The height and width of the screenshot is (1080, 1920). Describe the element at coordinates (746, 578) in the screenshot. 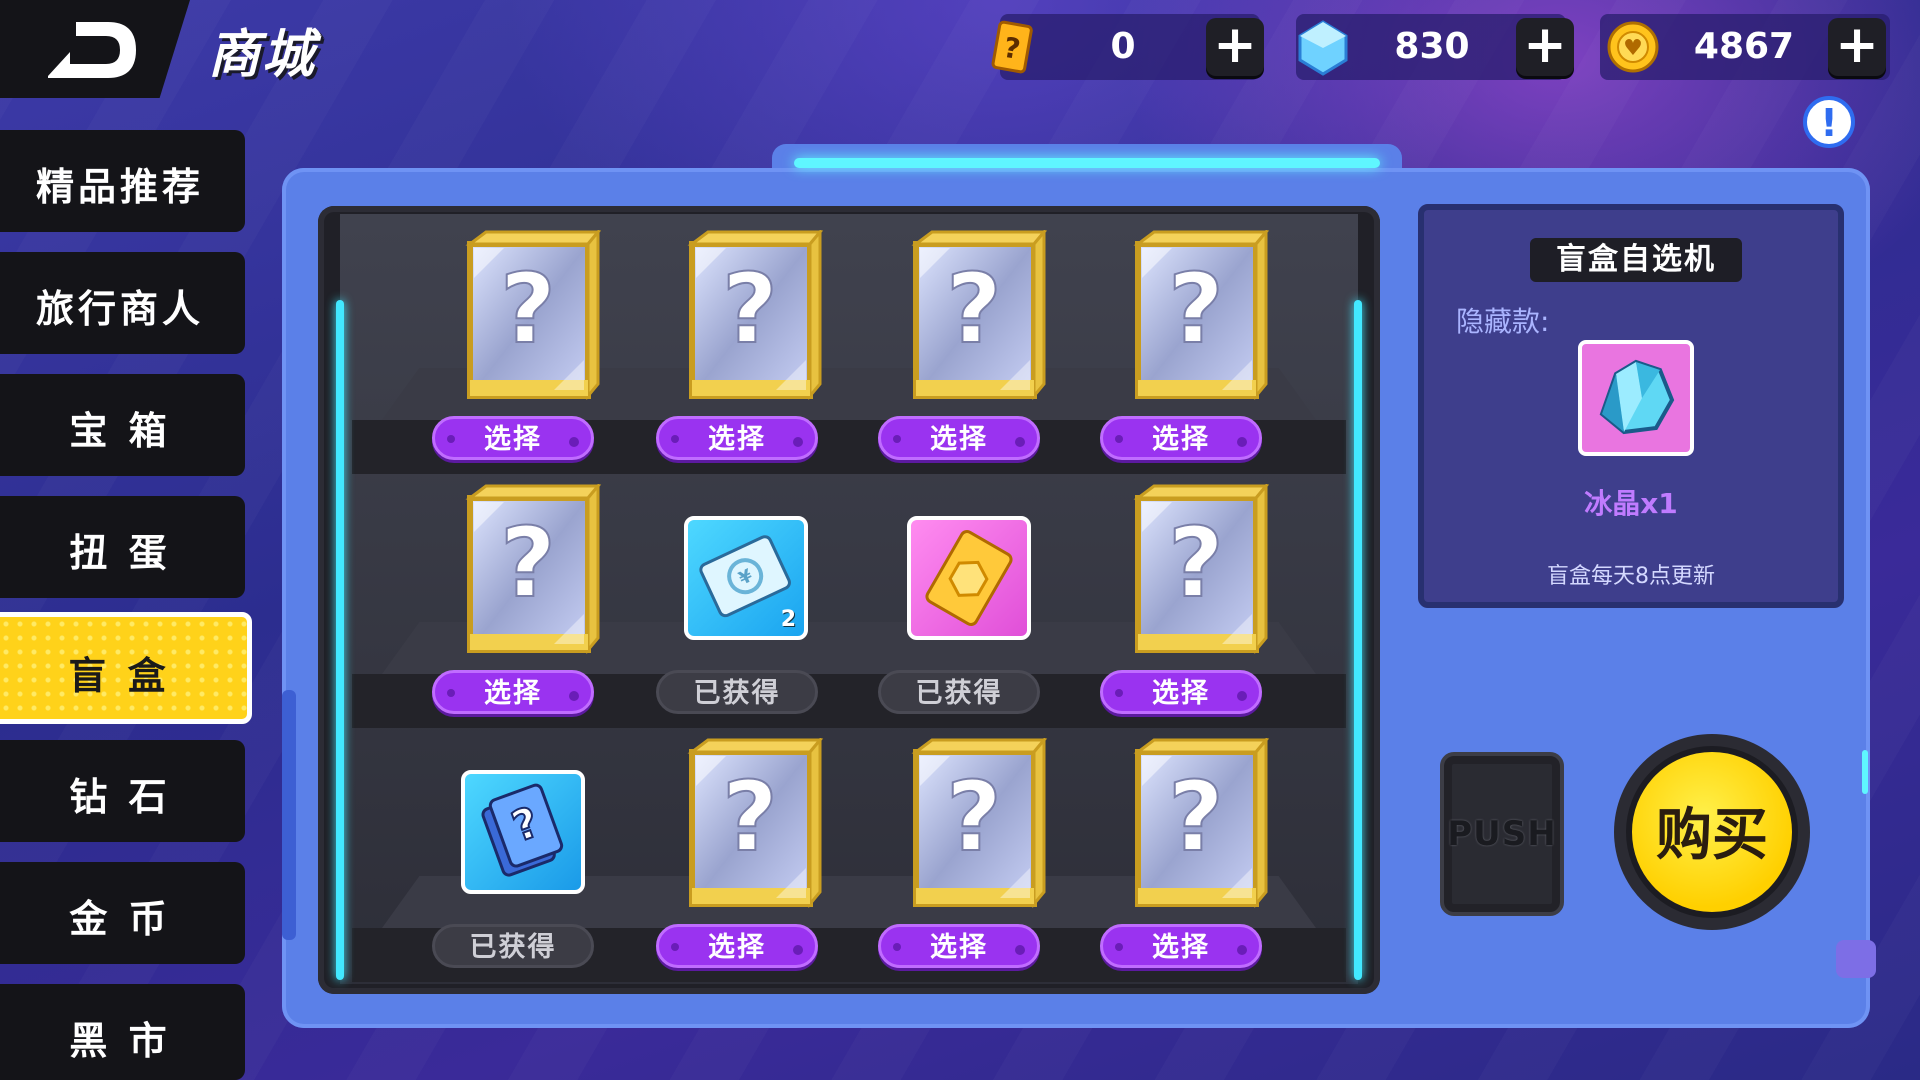

I see `blue-coupon-card: ¥ 2` at that location.